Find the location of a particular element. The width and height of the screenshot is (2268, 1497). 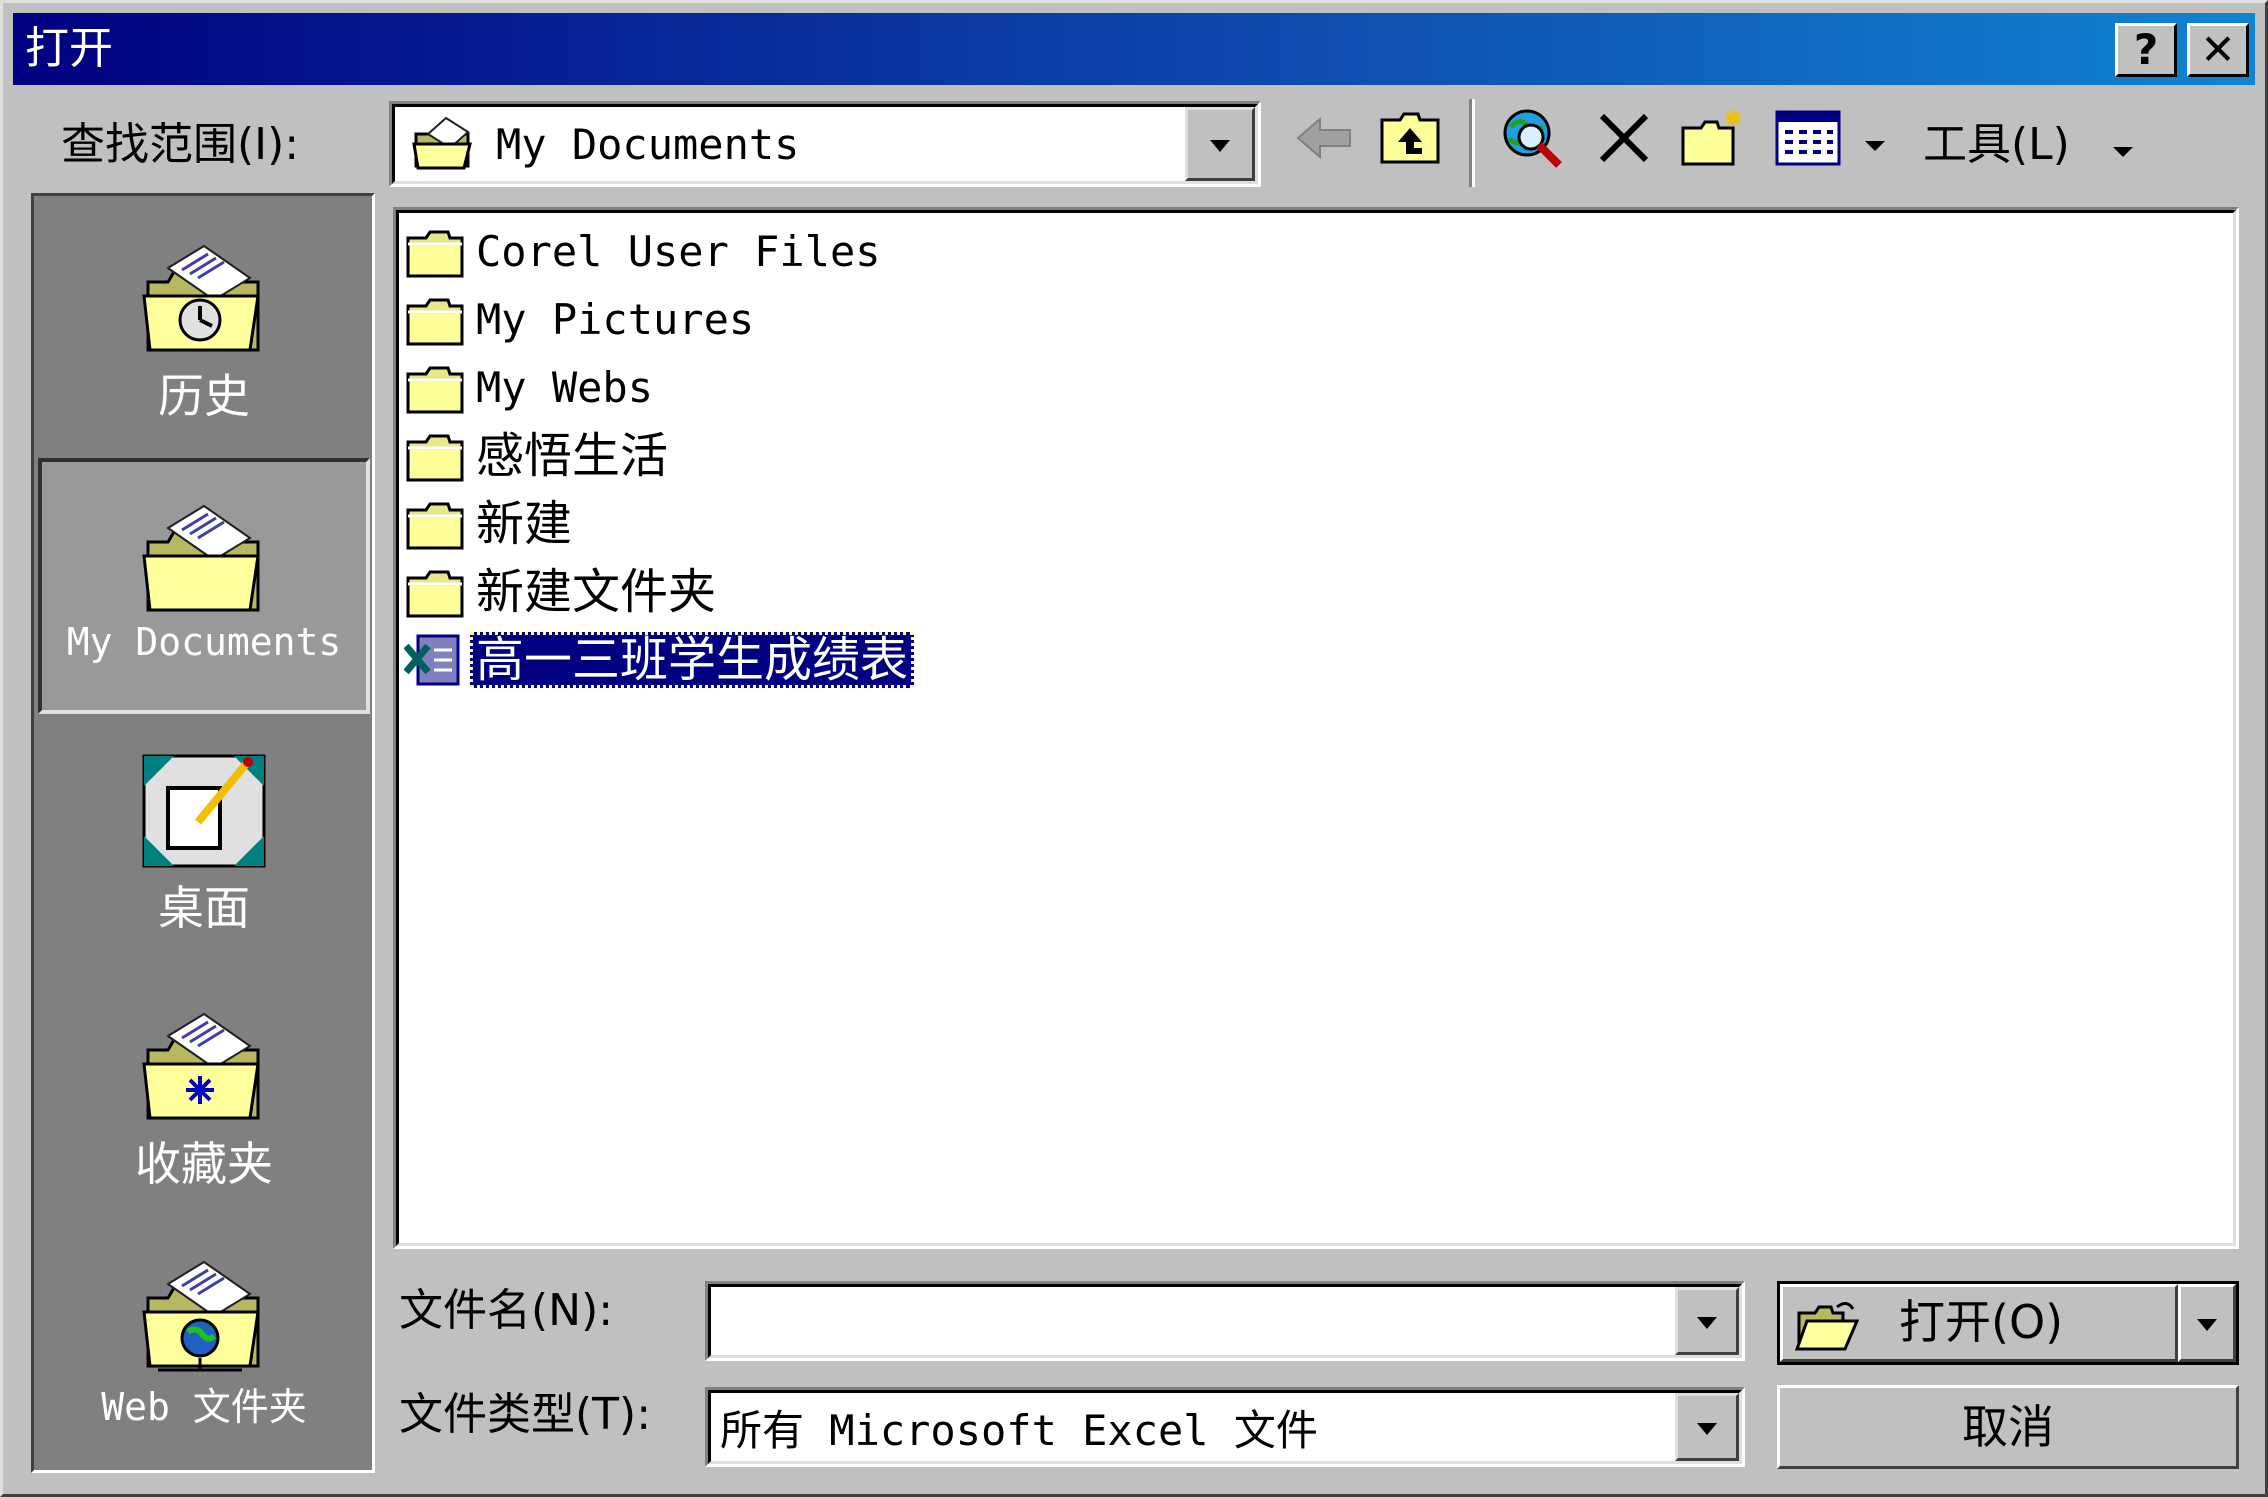

delete-x-icon is located at coordinates (1624, 138).